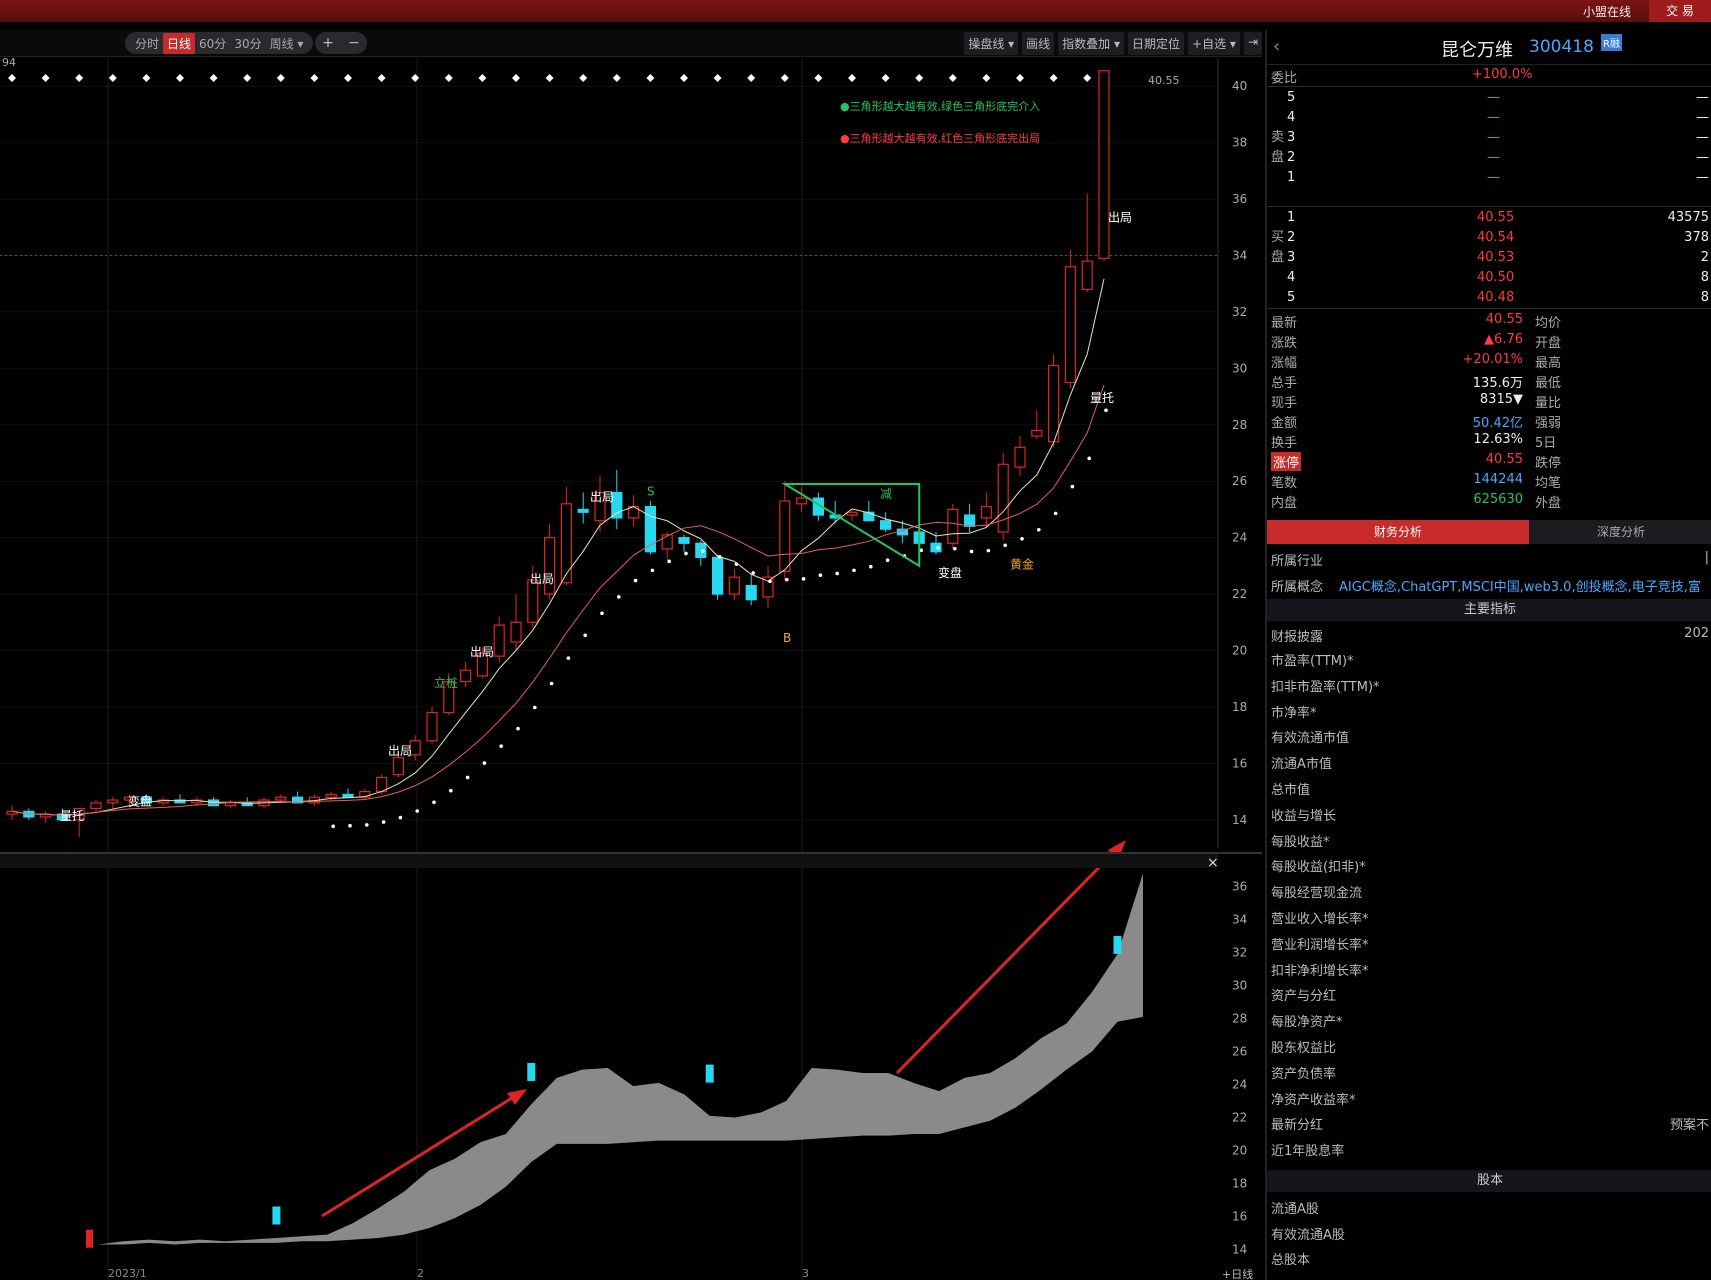  What do you see at coordinates (1091, 43) in the screenshot?
I see `index-overlay-dropdown: 指数叠加 ▾` at bounding box center [1091, 43].